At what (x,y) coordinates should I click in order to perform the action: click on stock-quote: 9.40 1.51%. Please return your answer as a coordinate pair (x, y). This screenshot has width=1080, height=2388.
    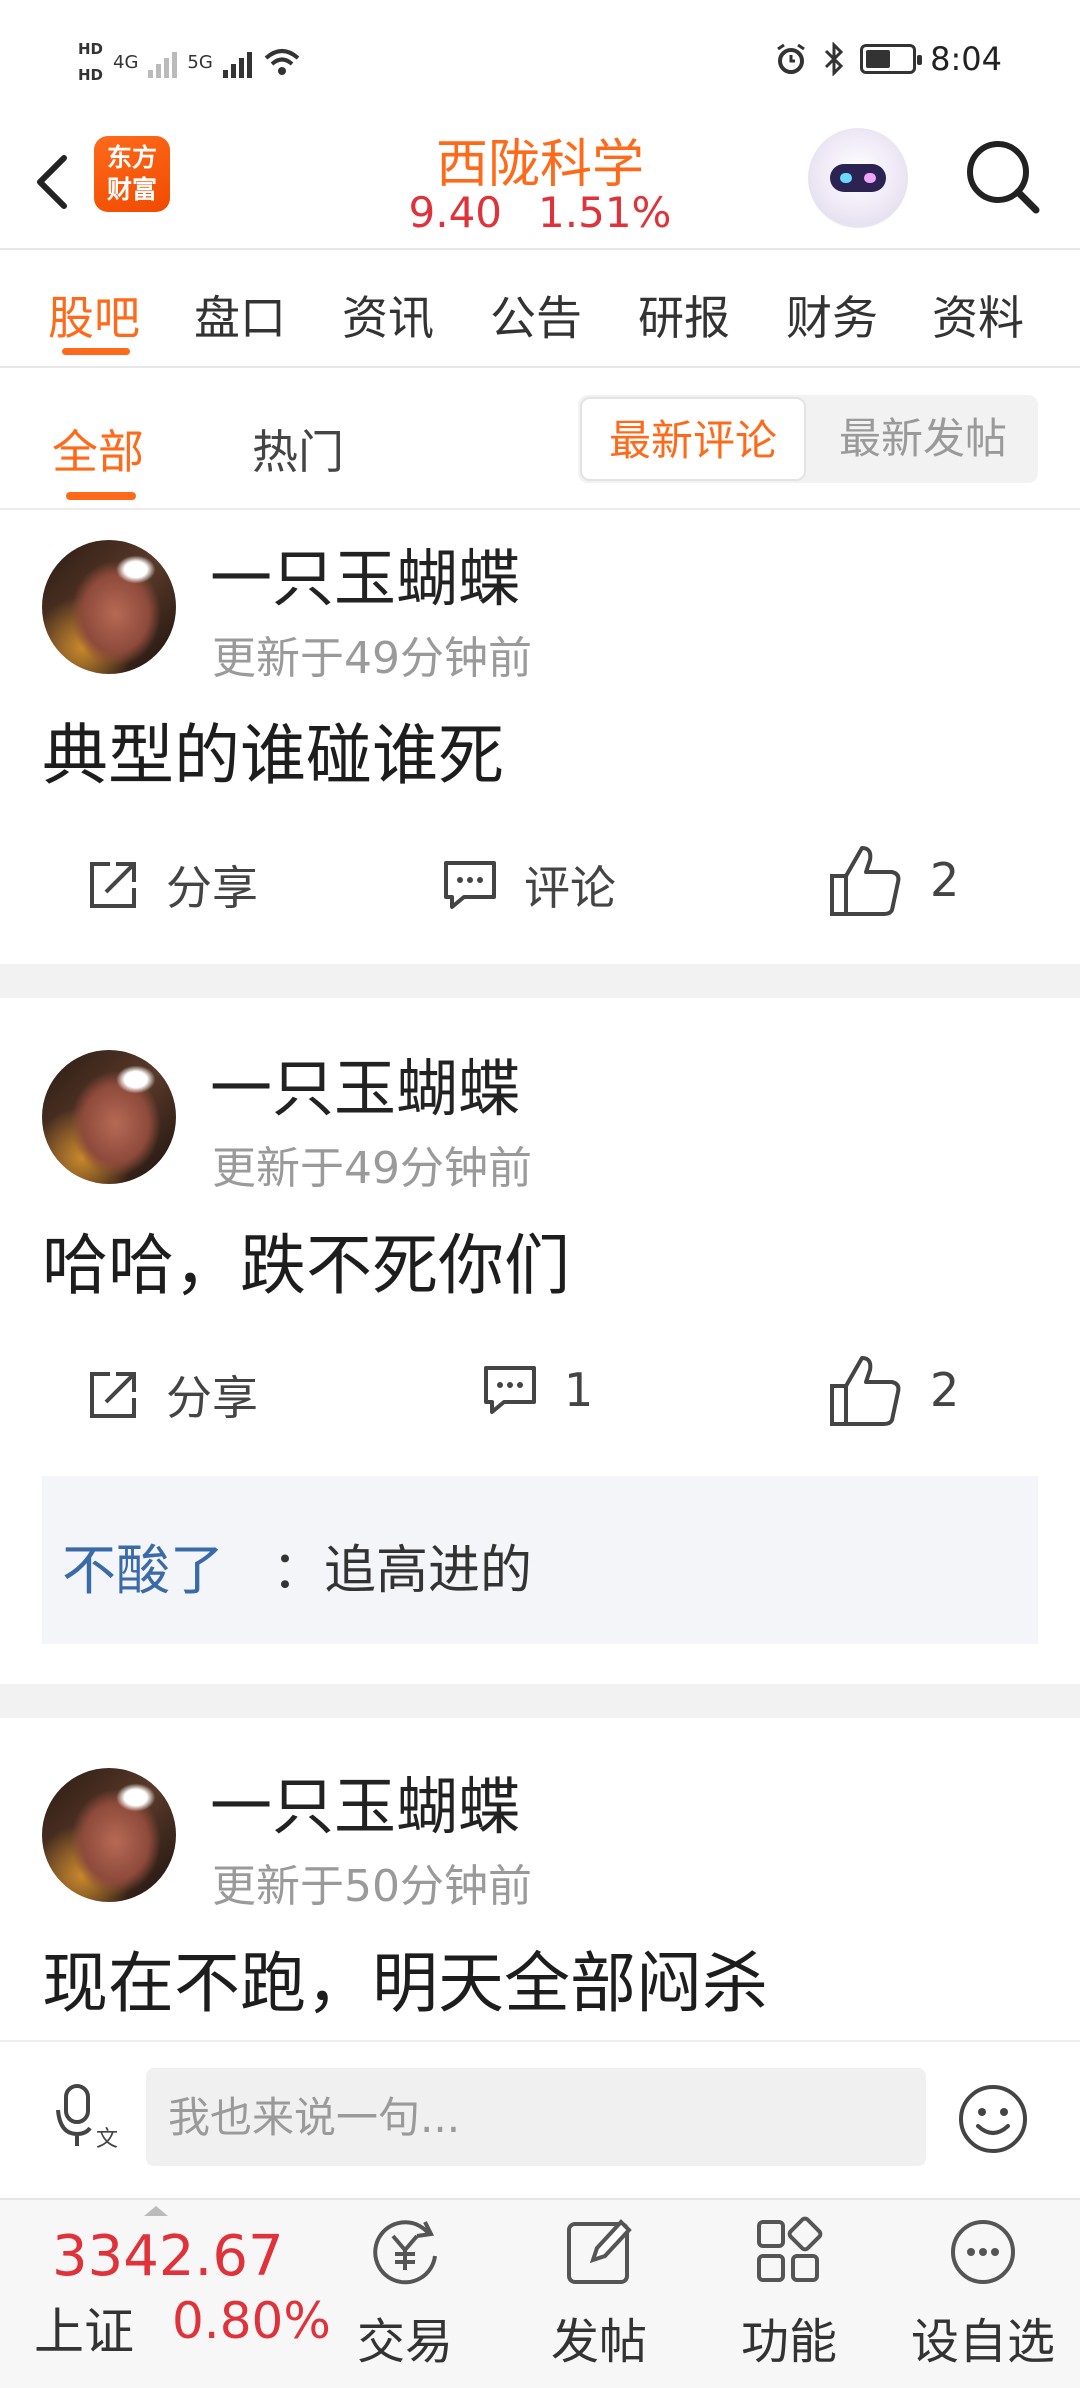
    Looking at the image, I should click on (540, 212).